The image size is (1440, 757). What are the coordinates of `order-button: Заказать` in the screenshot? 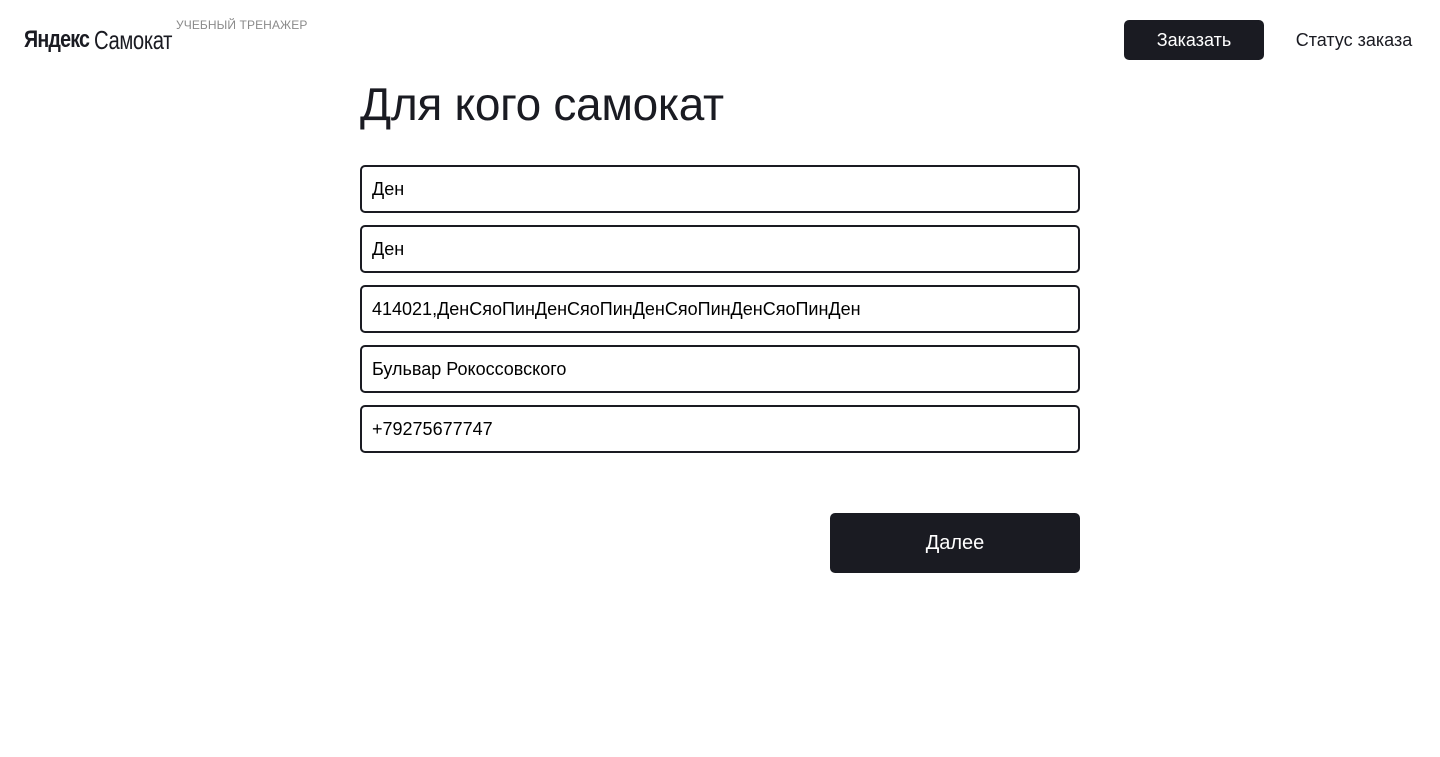 It's located at (1194, 40).